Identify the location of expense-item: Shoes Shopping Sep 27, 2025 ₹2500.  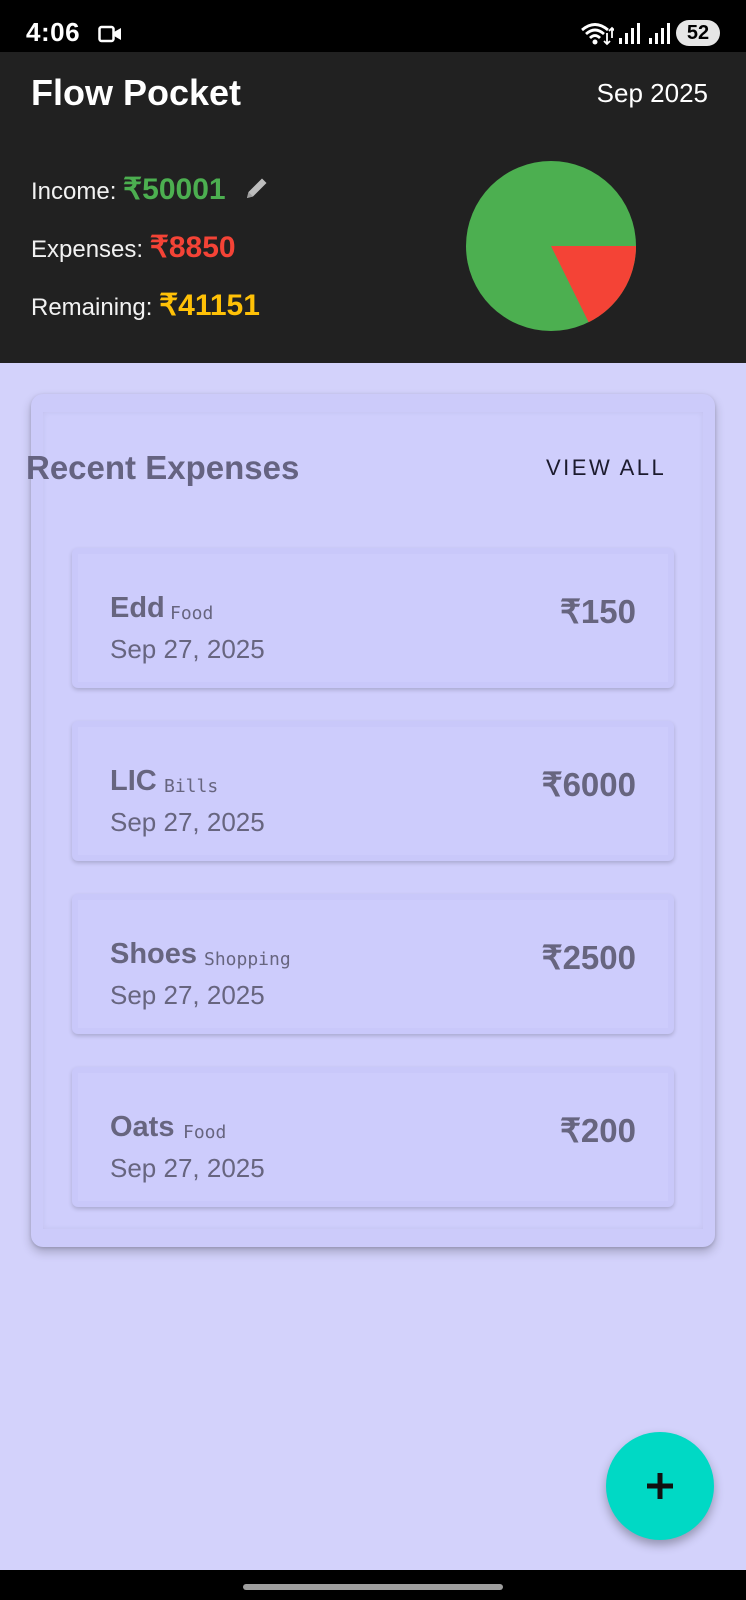
(373, 964).